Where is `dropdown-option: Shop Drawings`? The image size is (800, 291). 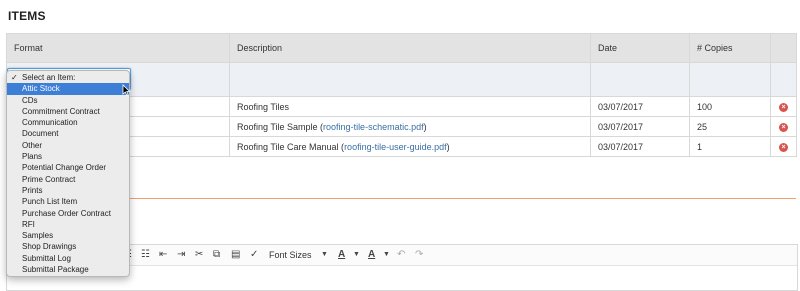
dropdown-option: Shop Drawings is located at coordinates (68, 246).